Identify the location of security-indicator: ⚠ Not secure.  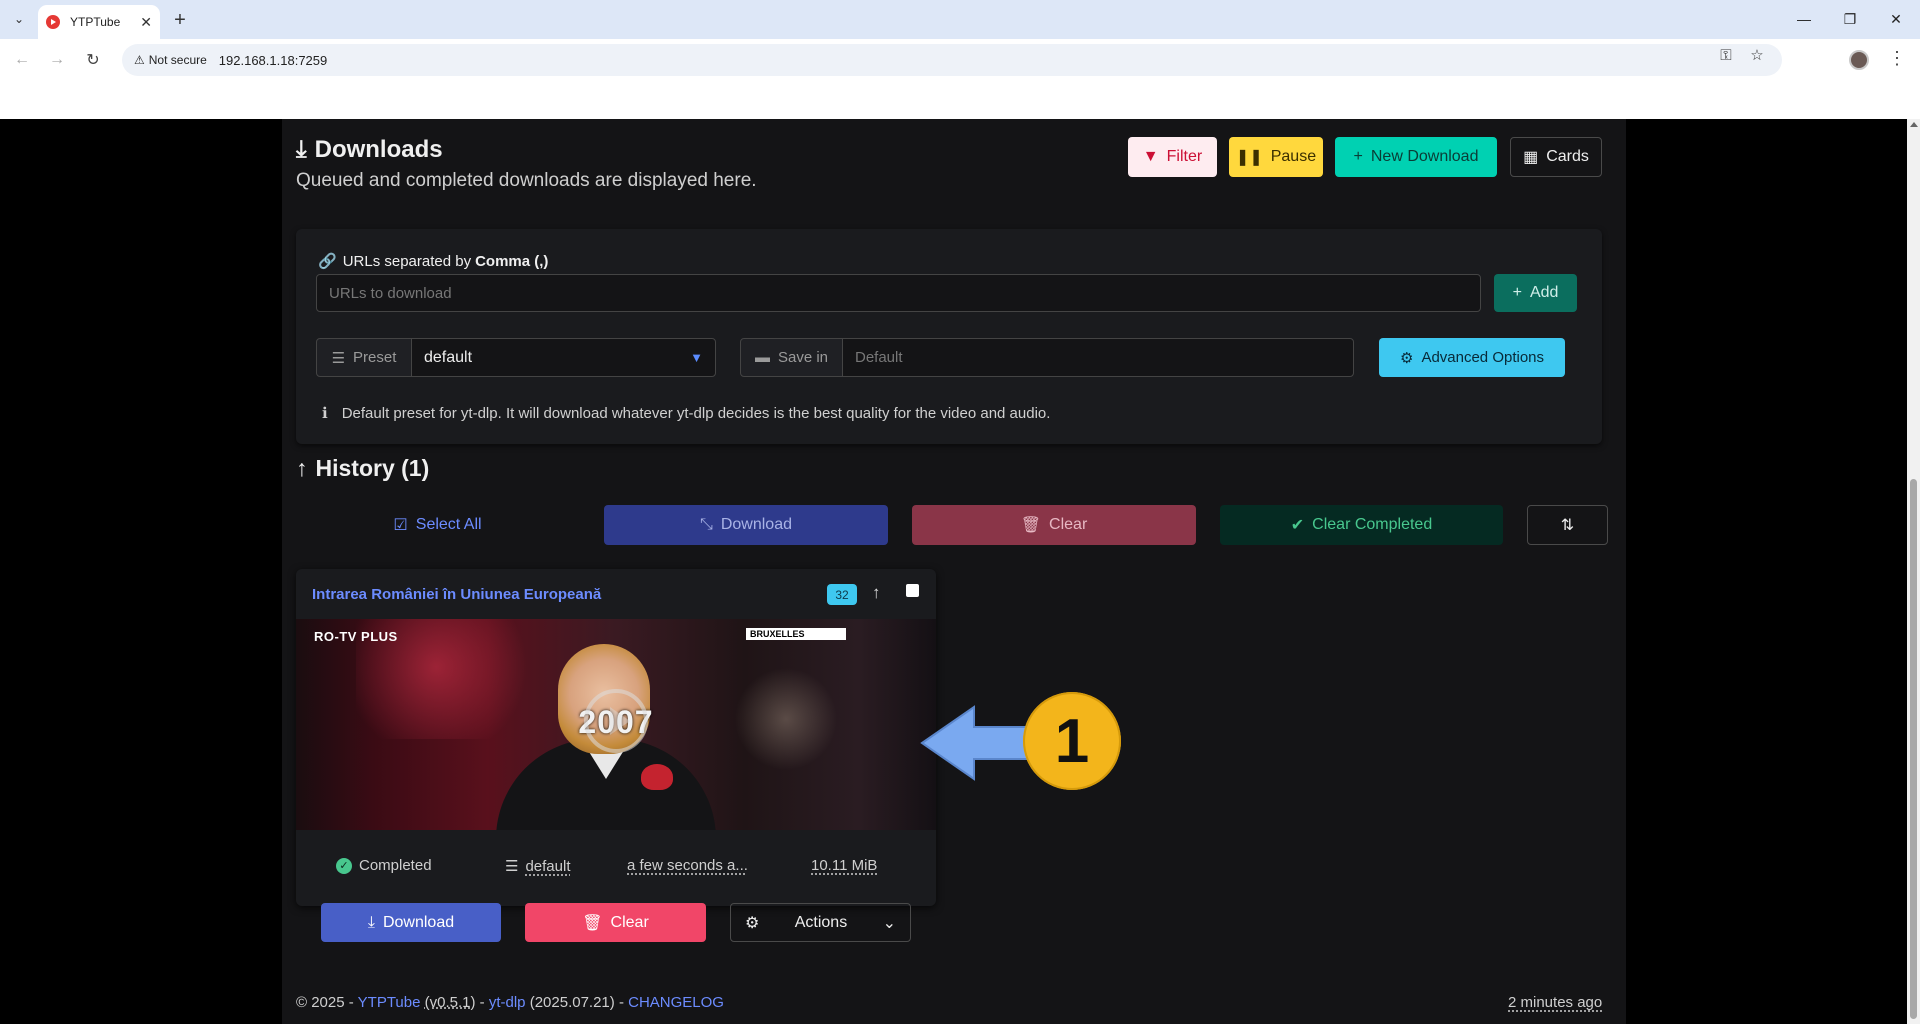
(170, 60).